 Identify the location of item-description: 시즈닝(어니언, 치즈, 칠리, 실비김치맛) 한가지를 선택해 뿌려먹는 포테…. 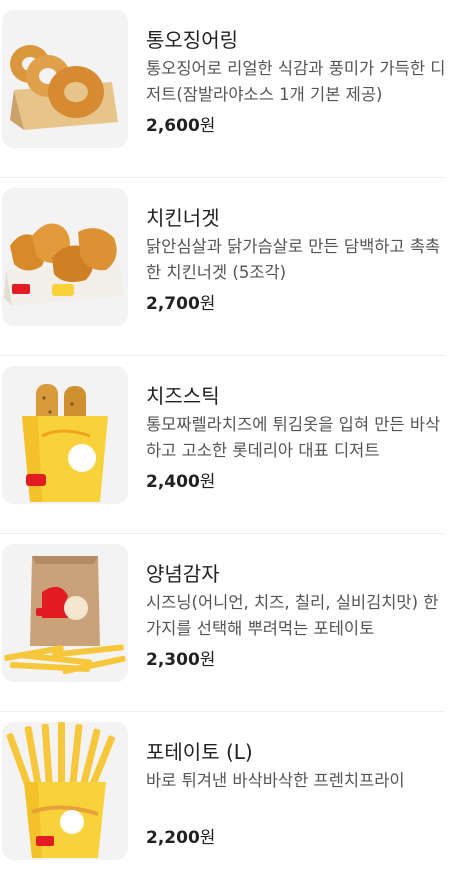
(292, 615).